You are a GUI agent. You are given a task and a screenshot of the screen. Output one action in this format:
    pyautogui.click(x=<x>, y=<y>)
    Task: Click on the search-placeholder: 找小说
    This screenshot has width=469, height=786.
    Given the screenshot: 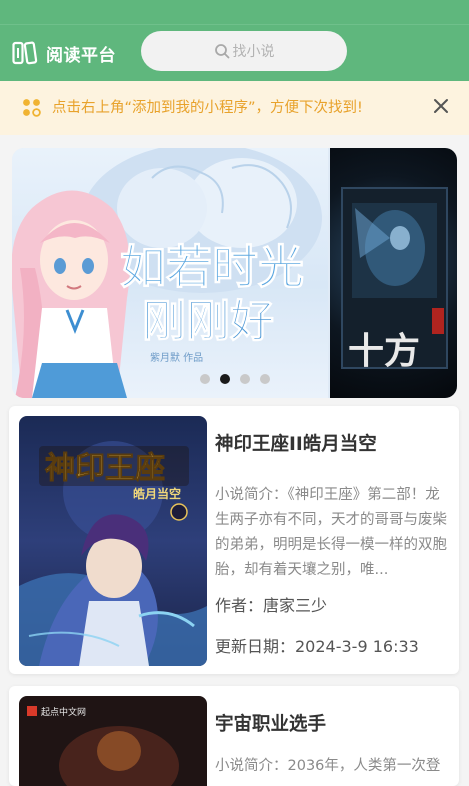 What is the action you would take?
    pyautogui.click(x=253, y=52)
    